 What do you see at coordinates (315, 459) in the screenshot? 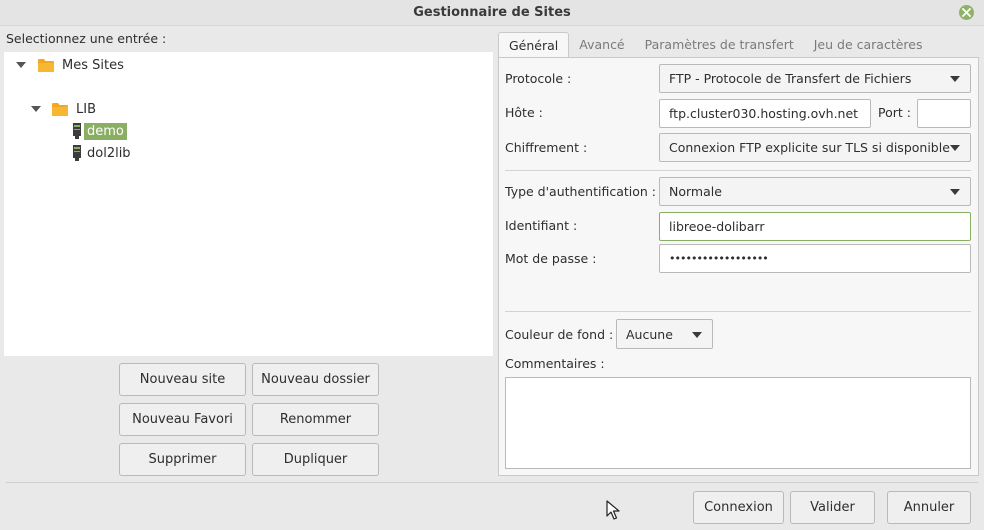
I see `duplicate-button: Dupliquer` at bounding box center [315, 459].